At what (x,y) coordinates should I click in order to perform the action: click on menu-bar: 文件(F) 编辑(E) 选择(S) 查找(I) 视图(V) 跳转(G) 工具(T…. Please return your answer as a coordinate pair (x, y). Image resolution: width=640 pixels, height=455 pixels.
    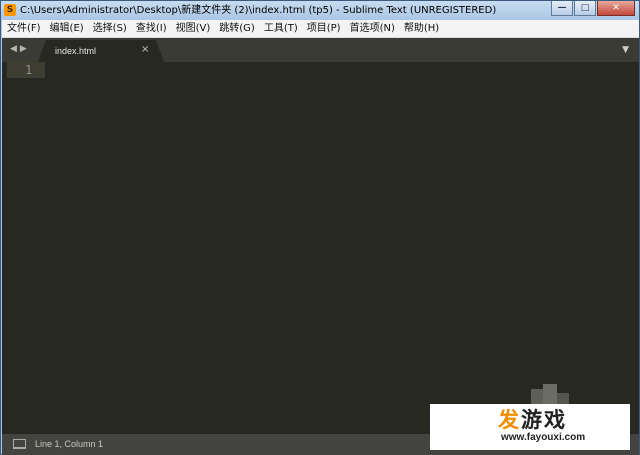
    Looking at the image, I should click on (320, 29).